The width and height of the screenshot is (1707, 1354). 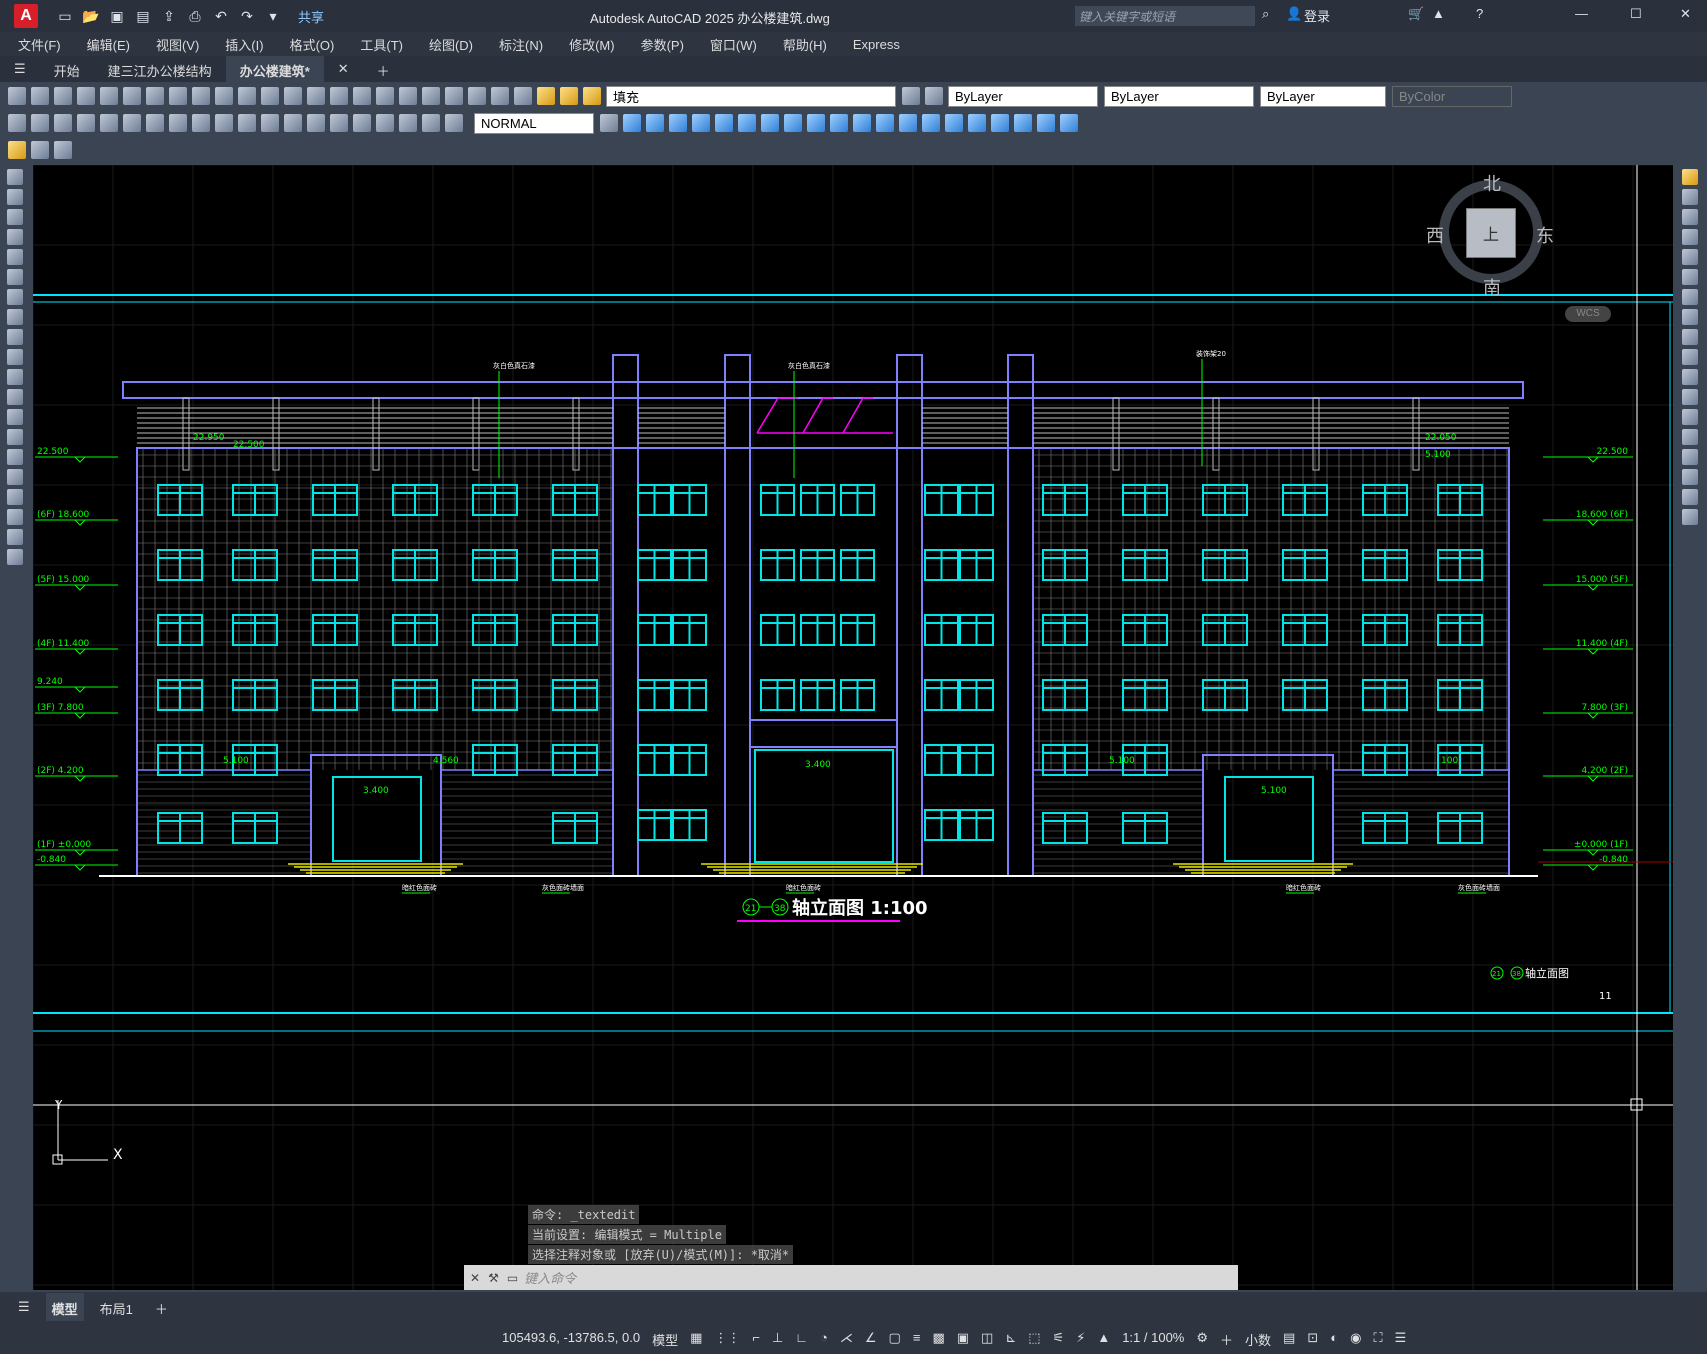 I want to click on dim-continue-icon, so click(x=247, y=123).